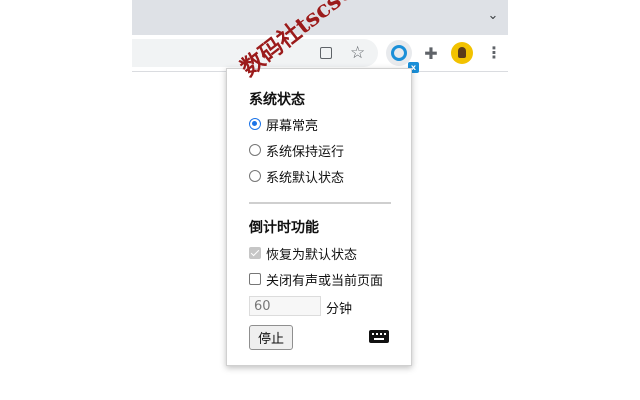 This screenshot has width=640, height=400. Describe the element at coordinates (292, 126) in the screenshot. I see `option-label: 屏幕常亮` at that location.